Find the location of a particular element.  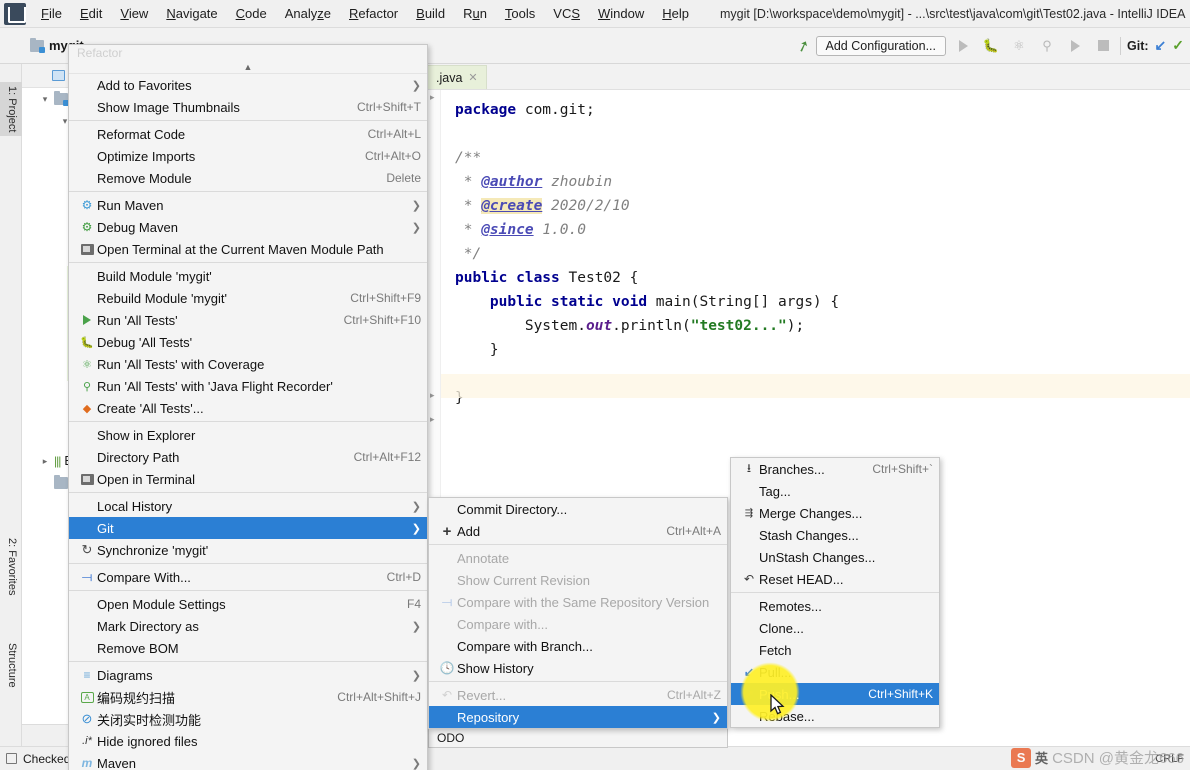

module-menu-item-remove-bom: Remove BOM is located at coordinates (248, 648).